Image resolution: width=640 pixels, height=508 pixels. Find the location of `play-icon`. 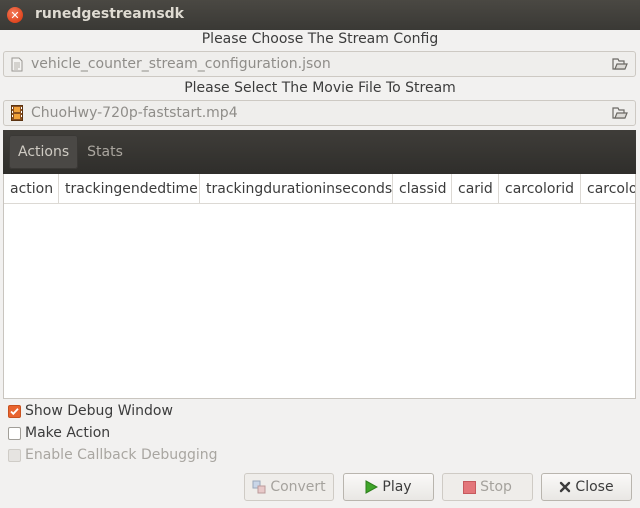

play-icon is located at coordinates (372, 487).